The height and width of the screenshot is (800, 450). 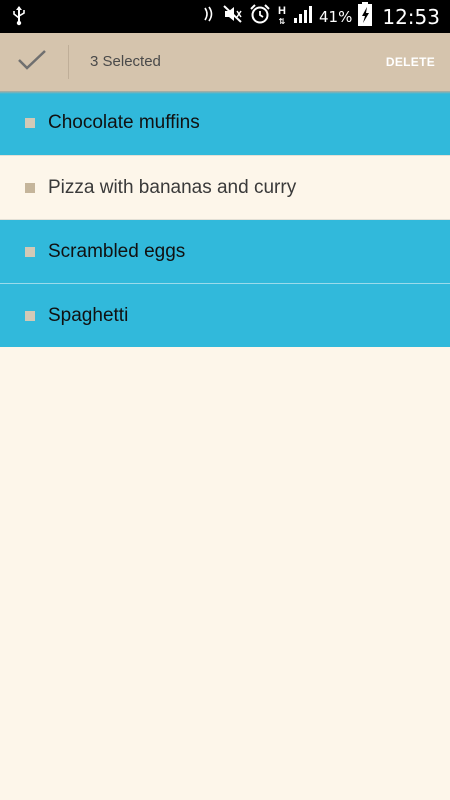 I want to click on network-h-icon: H ⇅, so click(x=282, y=16).